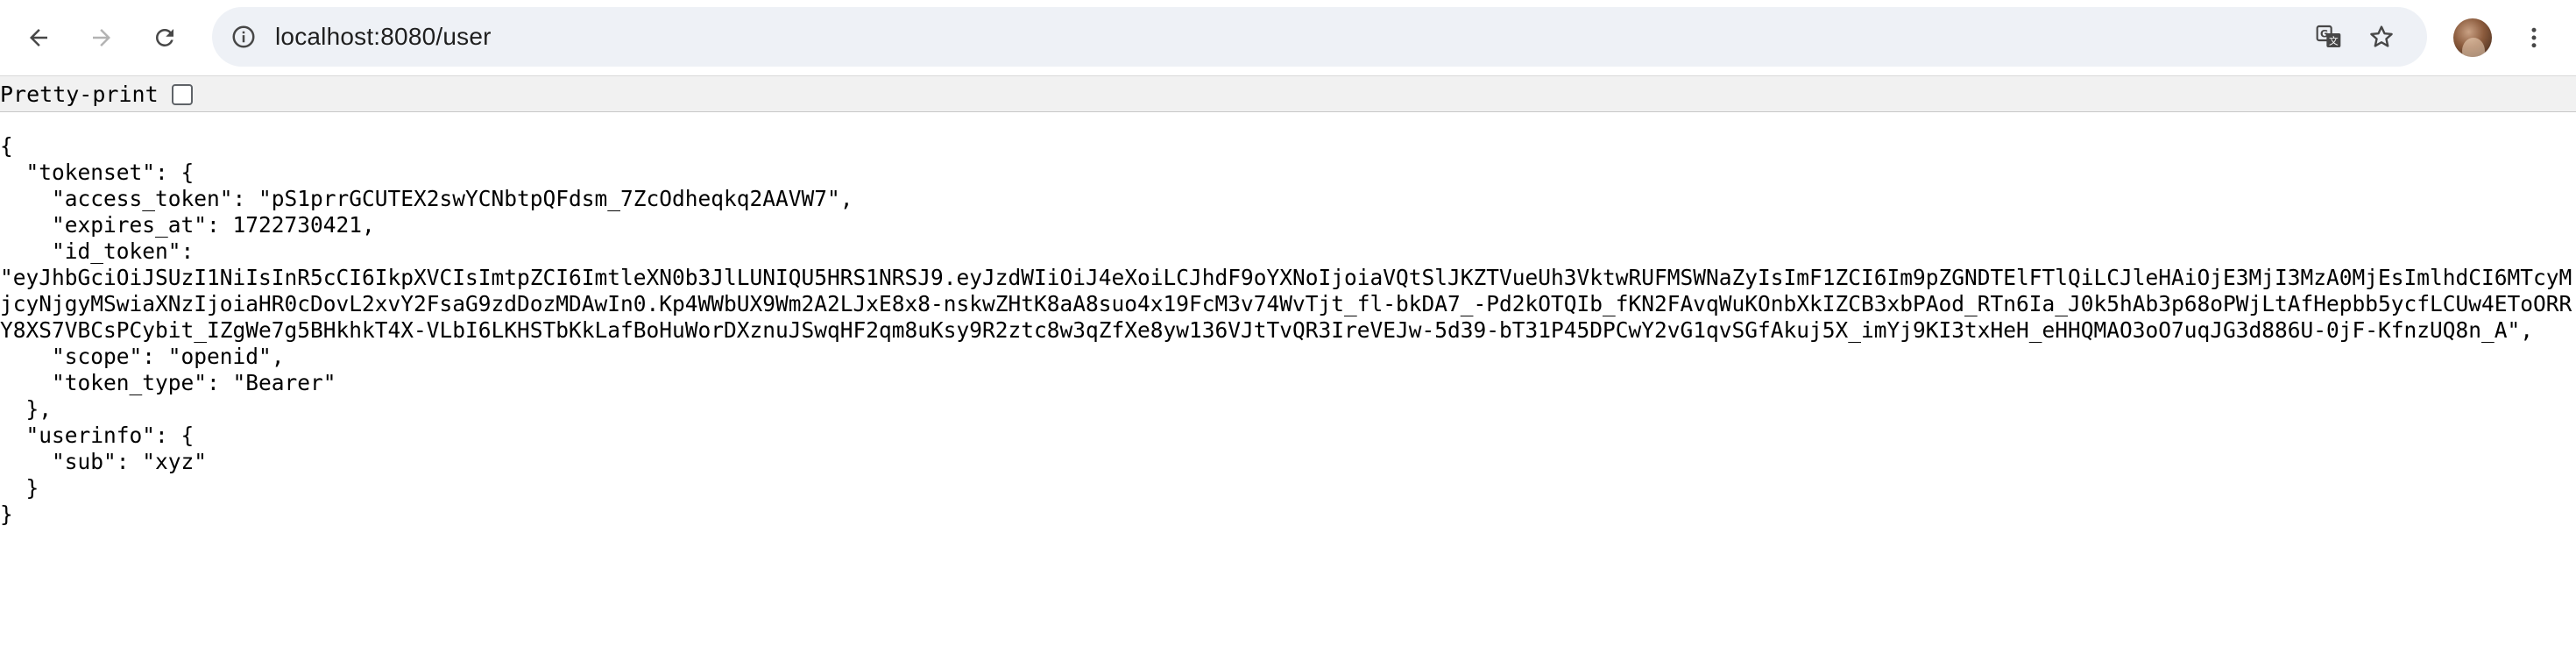 This screenshot has height=661, width=2576. I want to click on svg-text: 文, so click(2334, 42).